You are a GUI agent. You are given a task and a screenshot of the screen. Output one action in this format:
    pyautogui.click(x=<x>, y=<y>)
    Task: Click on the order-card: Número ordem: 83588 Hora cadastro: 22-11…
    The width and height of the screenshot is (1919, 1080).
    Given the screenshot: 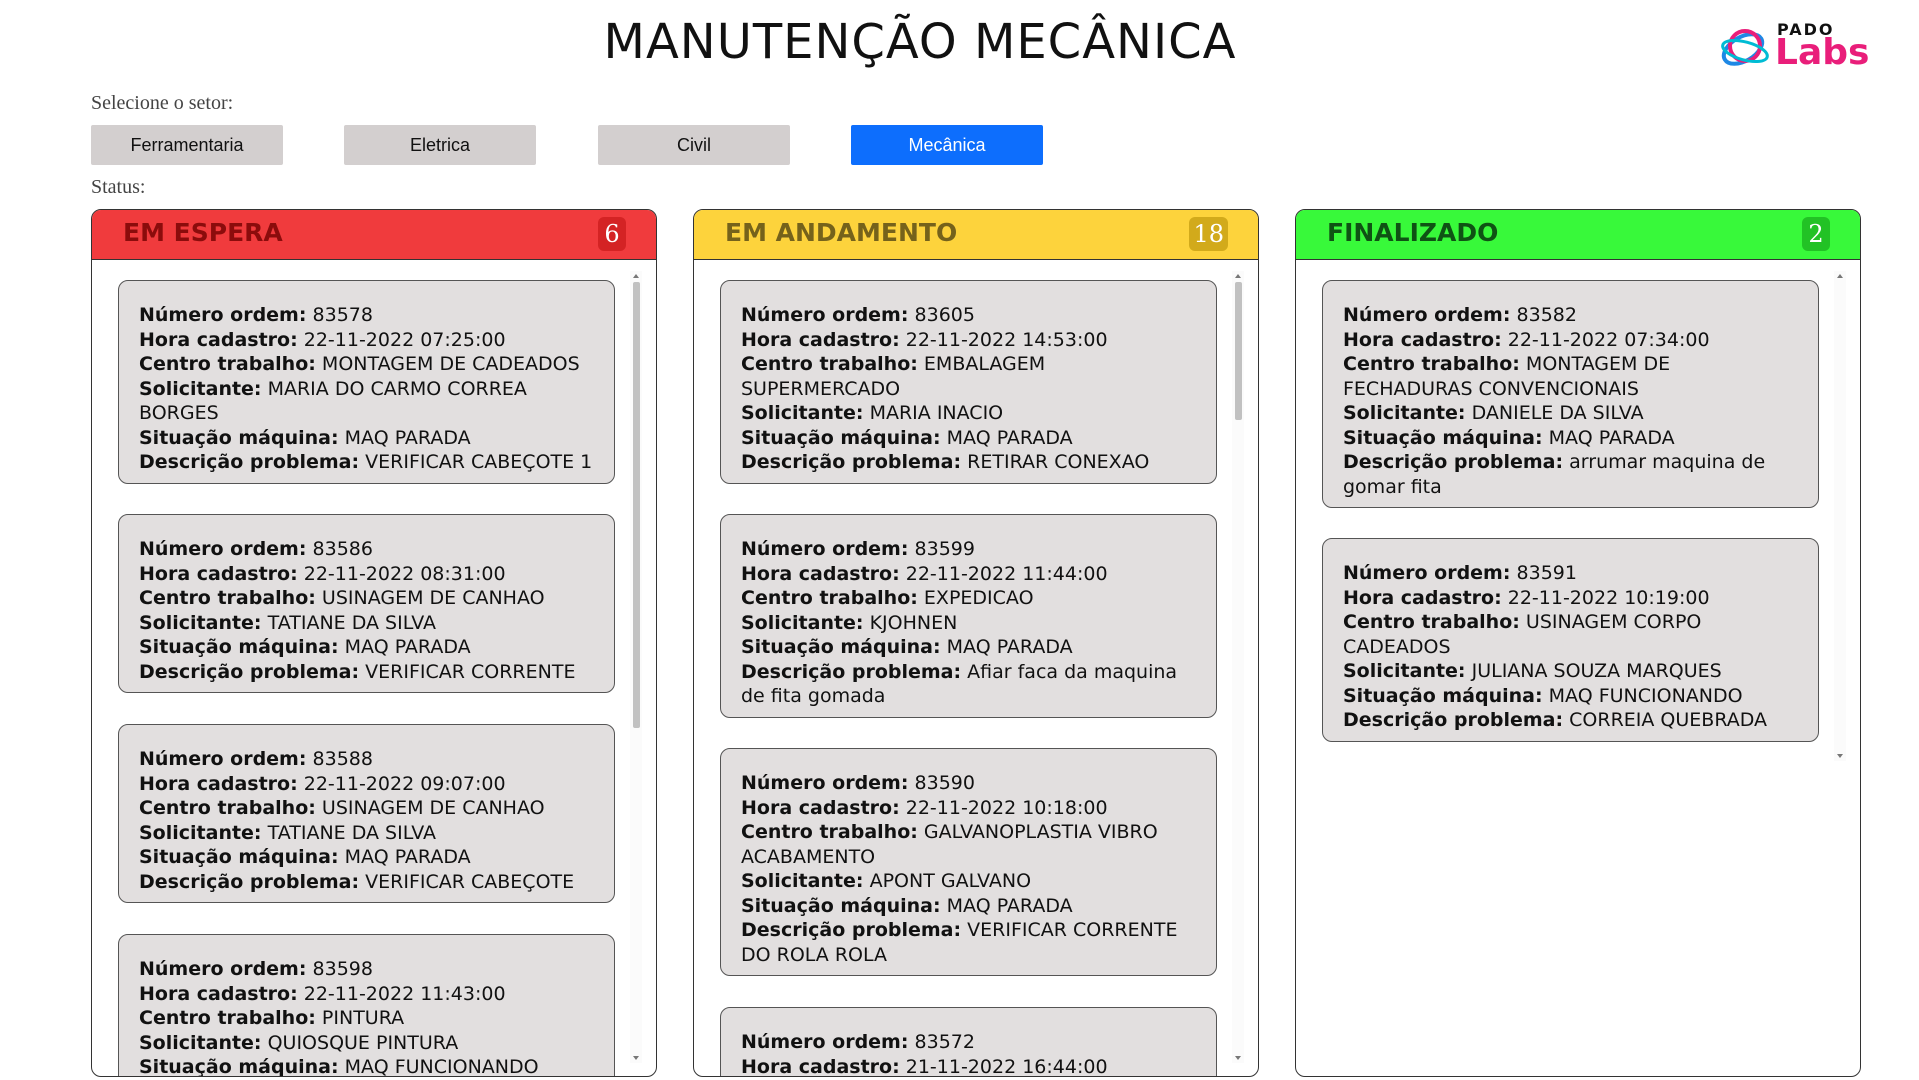 What is the action you would take?
    pyautogui.click(x=366, y=813)
    